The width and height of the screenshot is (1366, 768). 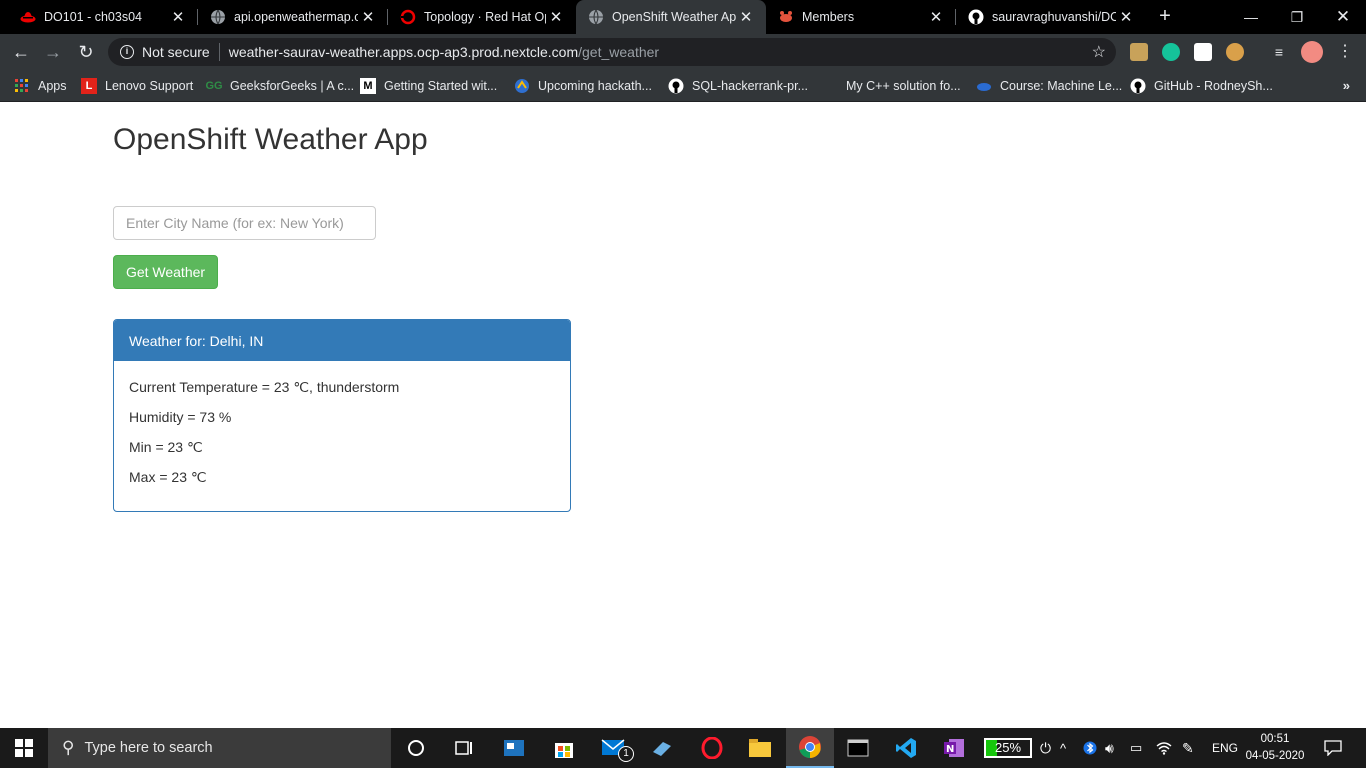 What do you see at coordinates (93, 17) in the screenshot?
I see `tab-title: DO101 - ch03s04` at bounding box center [93, 17].